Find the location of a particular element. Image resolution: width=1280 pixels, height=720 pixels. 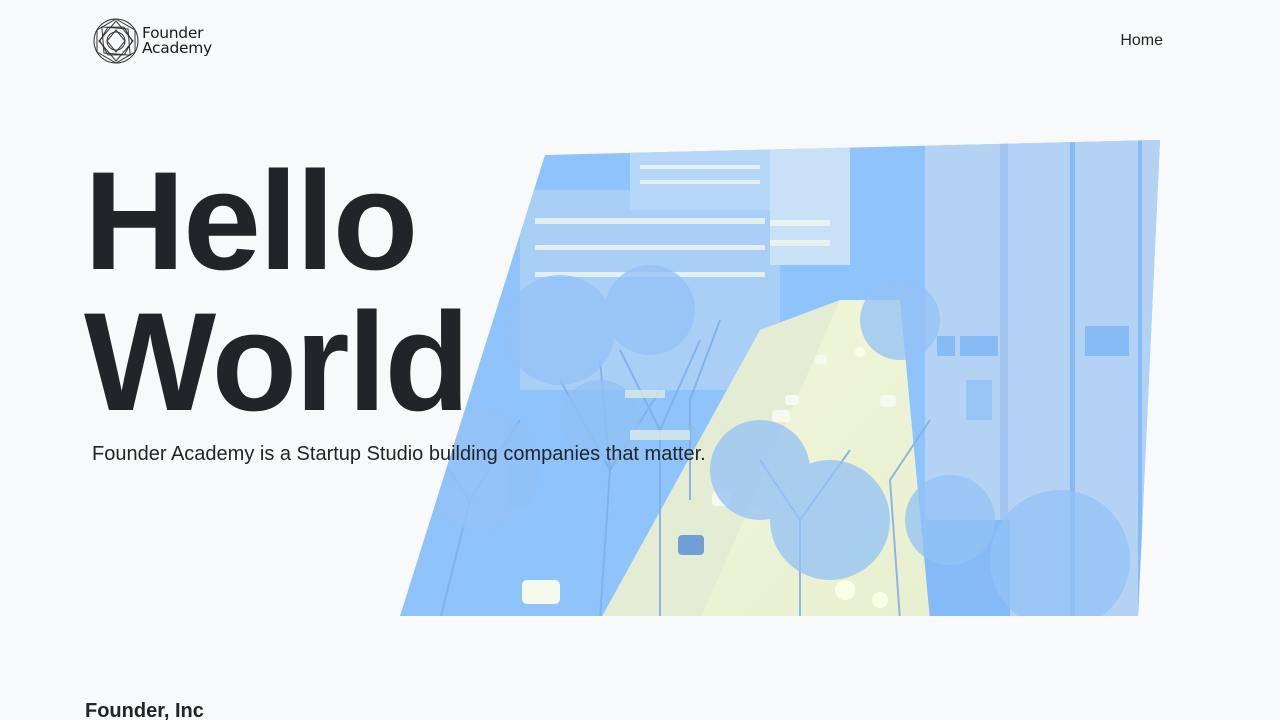

hero-headline: Hello World is located at coordinates (277, 291).